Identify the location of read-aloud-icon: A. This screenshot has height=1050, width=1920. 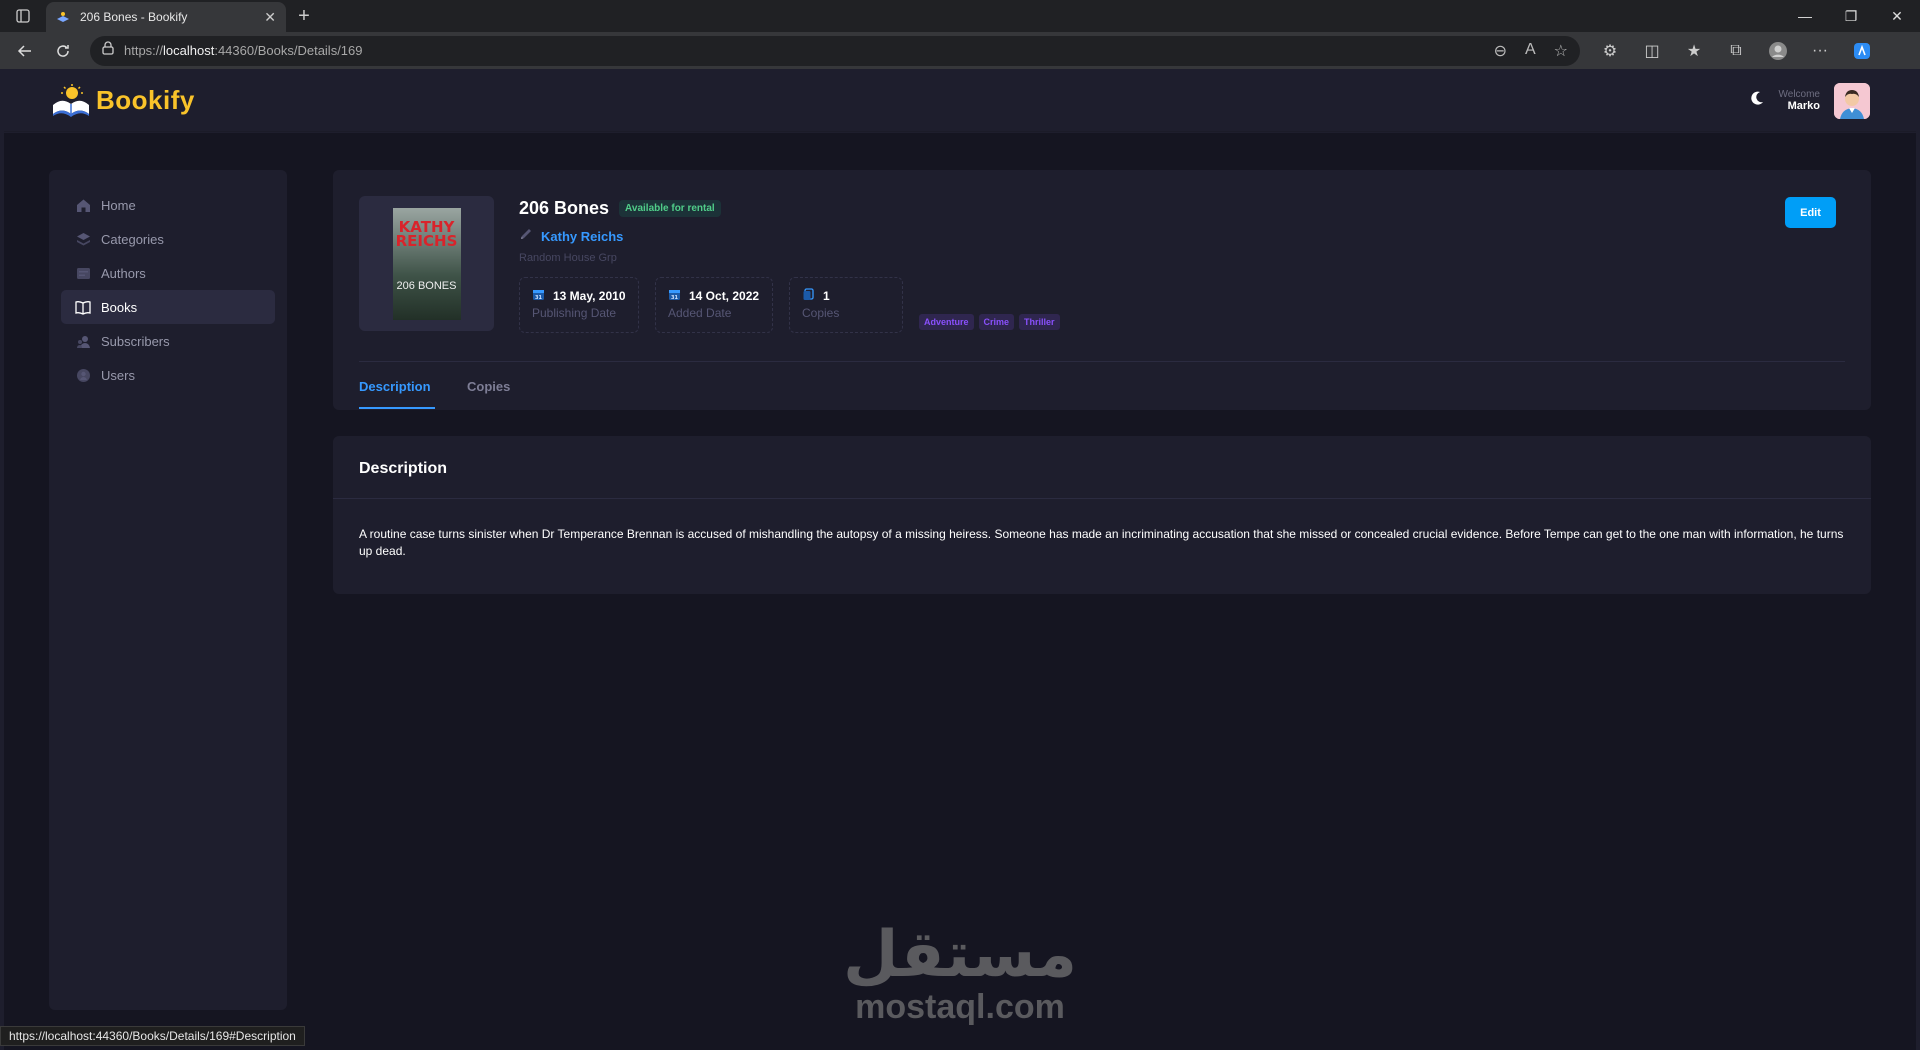
(1530, 51).